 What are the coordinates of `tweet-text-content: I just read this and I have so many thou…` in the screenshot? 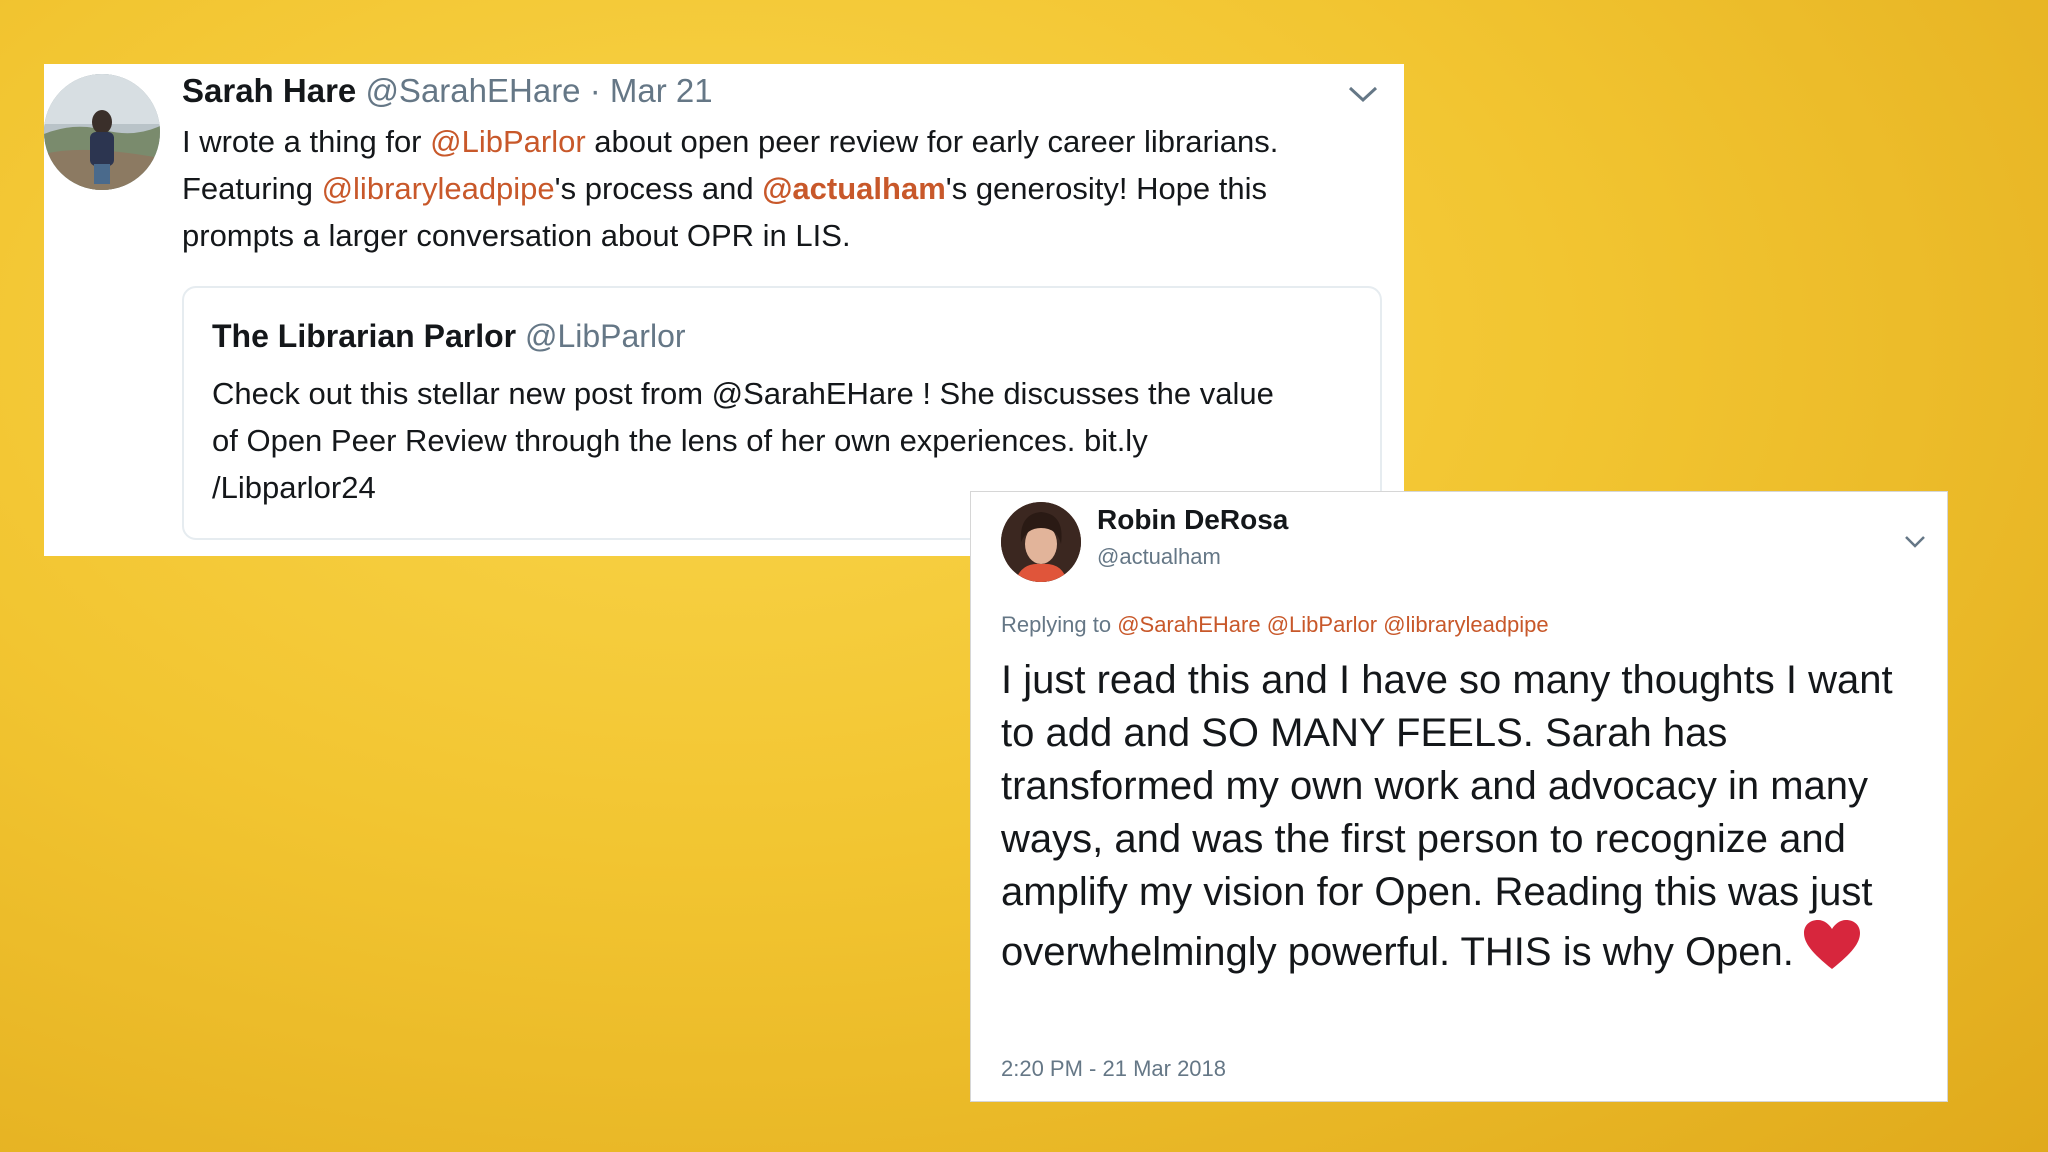 It's located at (1447, 816).